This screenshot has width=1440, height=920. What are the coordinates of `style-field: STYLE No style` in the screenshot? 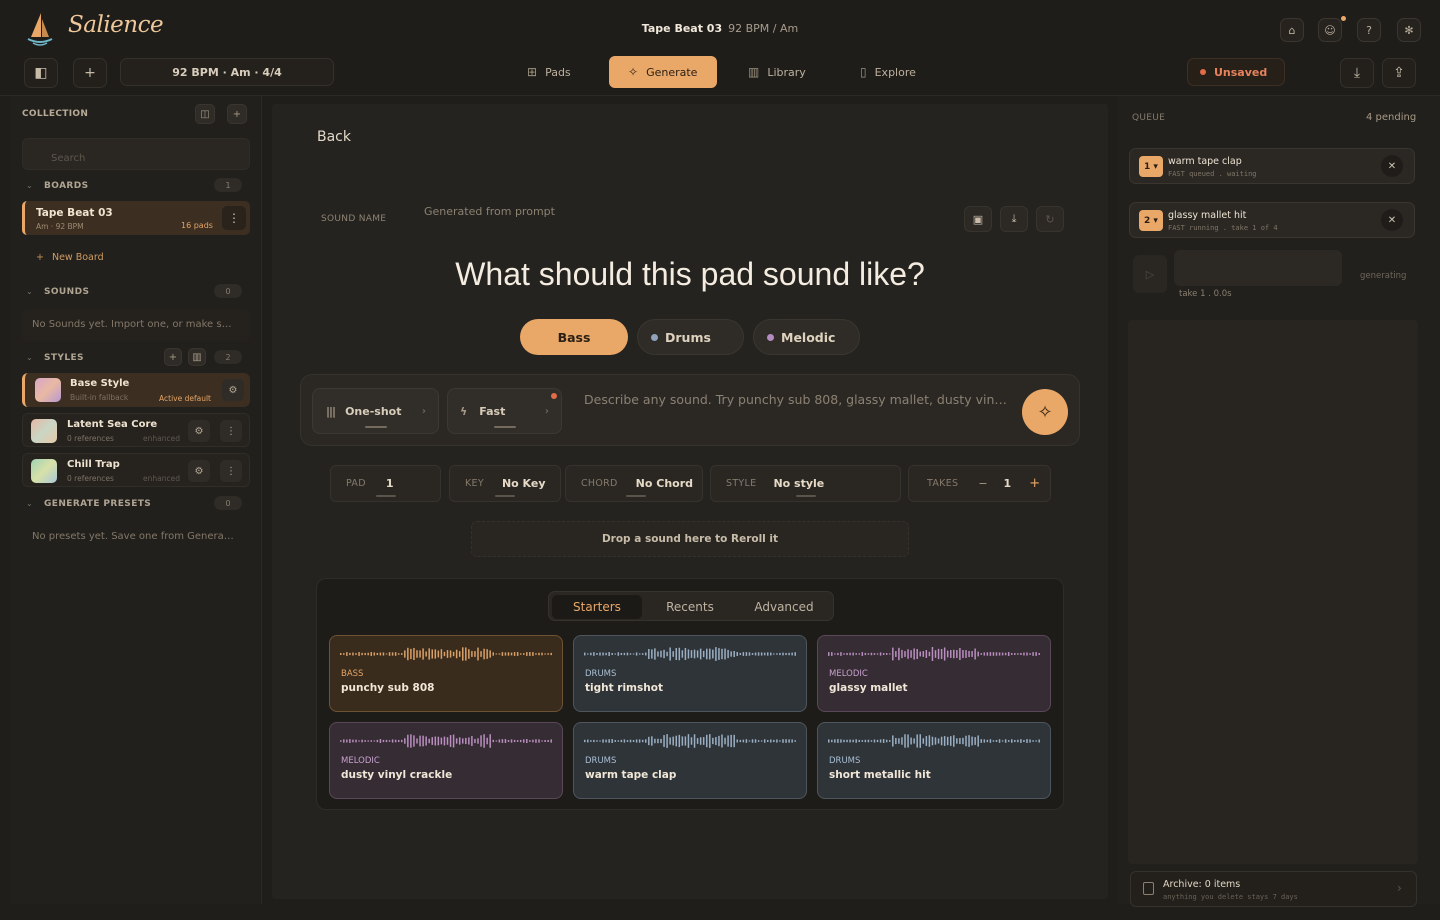 It's located at (805, 483).